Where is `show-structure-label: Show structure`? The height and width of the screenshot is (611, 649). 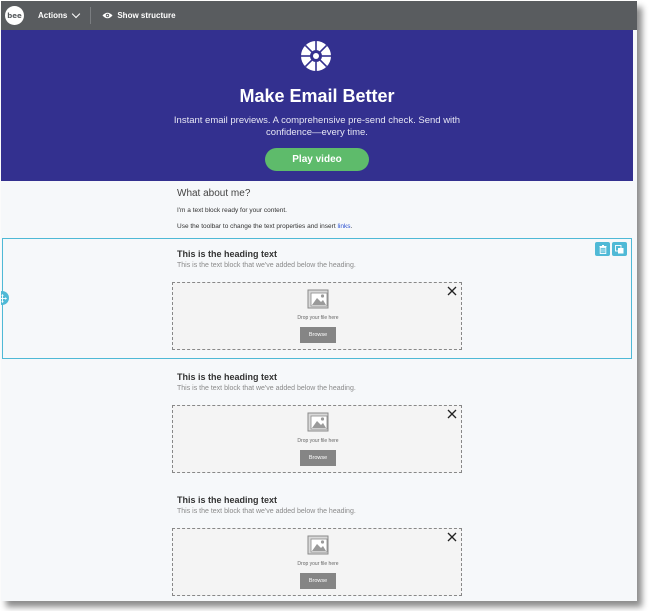 show-structure-label: Show structure is located at coordinates (146, 15).